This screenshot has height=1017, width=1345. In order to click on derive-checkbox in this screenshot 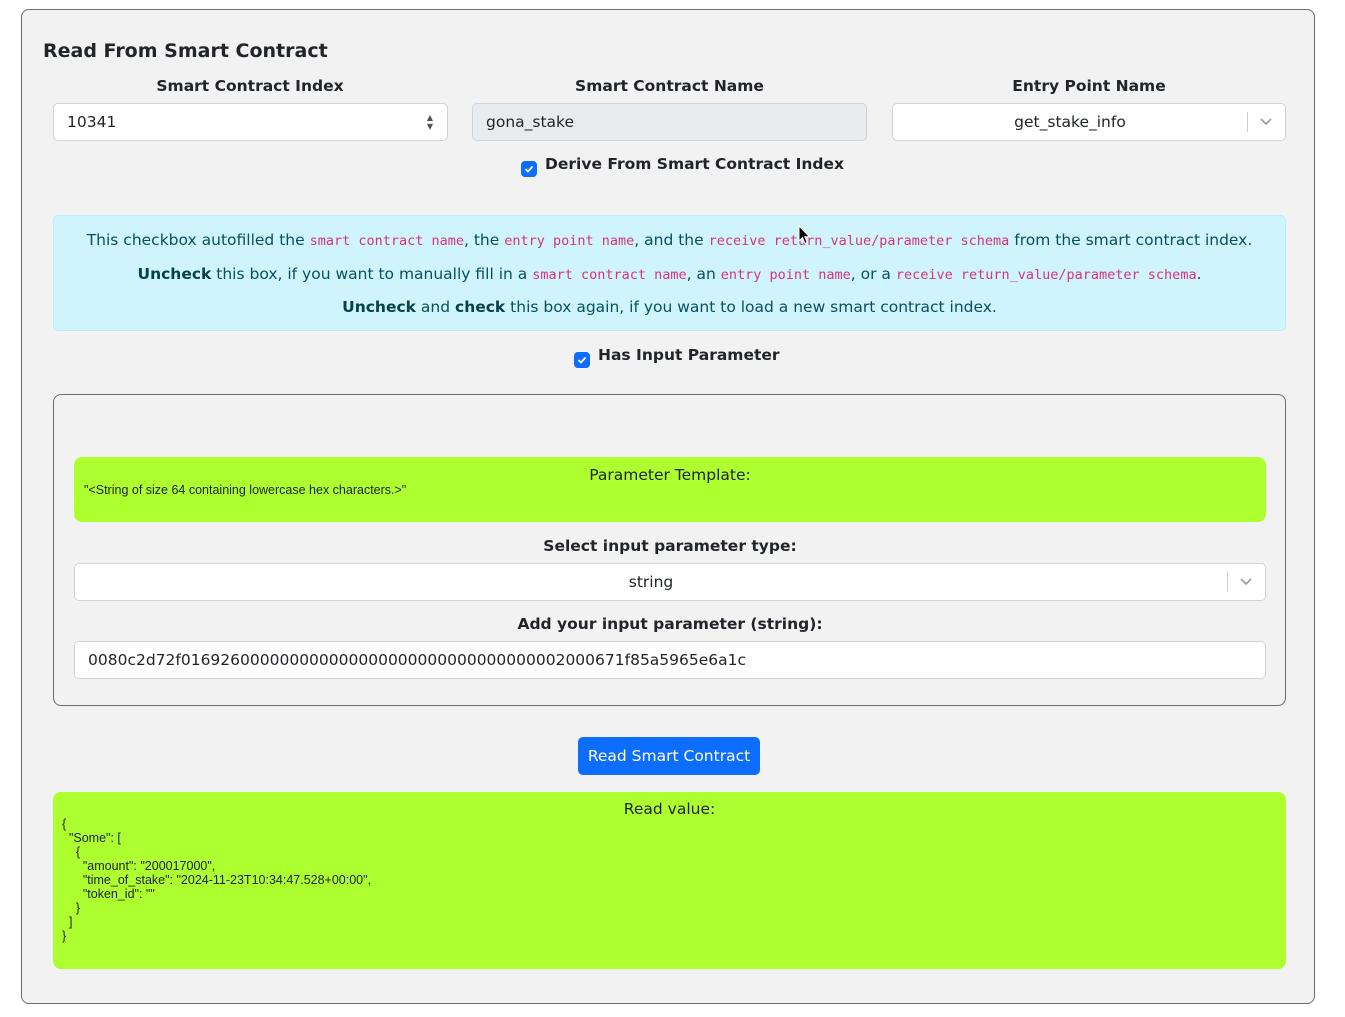, I will do `click(529, 169)`.